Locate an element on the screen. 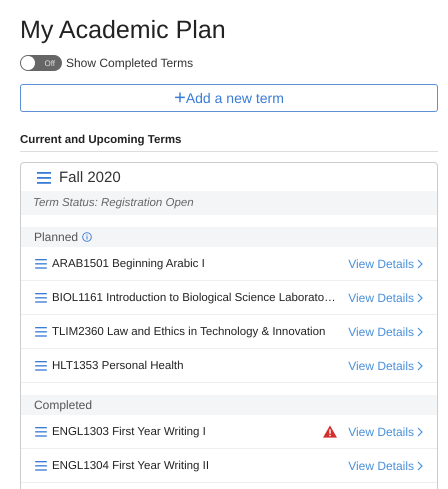 This screenshot has width=448, height=489. group-label: Completed is located at coordinates (63, 405).